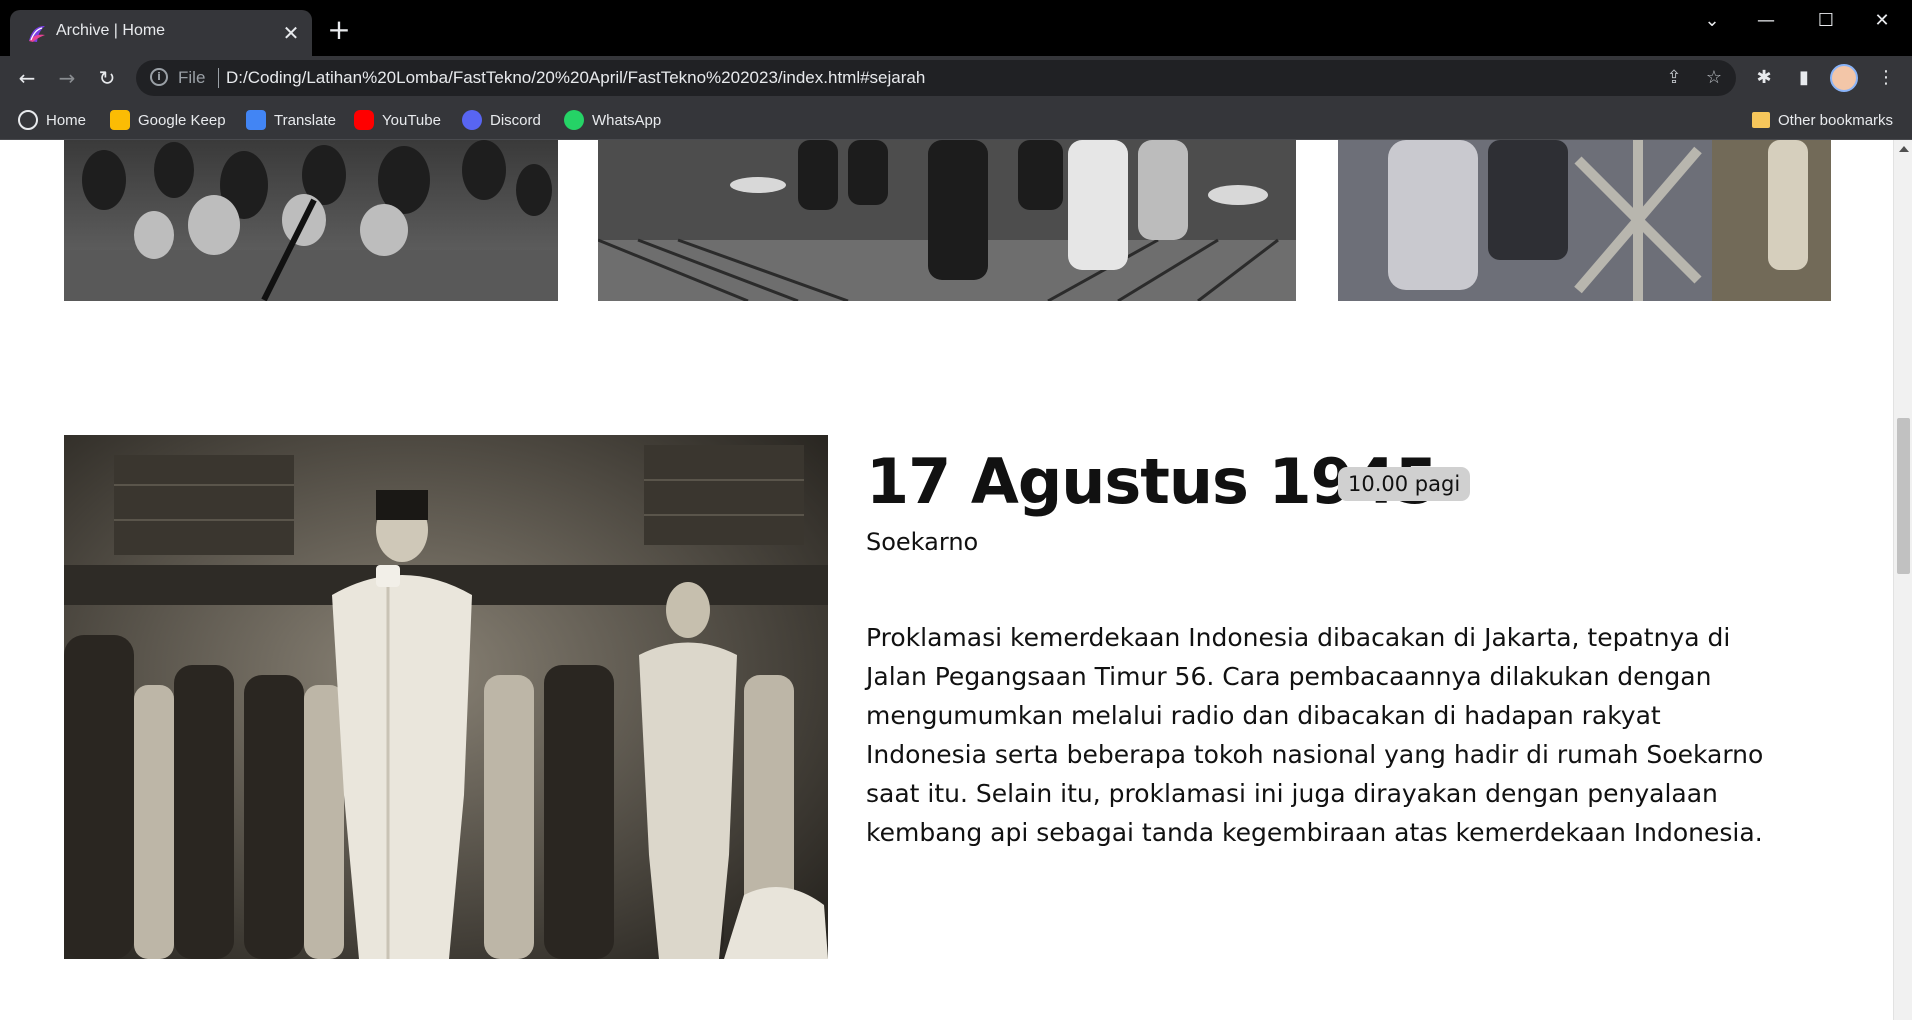 This screenshot has height=1020, width=1912. What do you see at coordinates (627, 120) in the screenshot?
I see `bookmark-label: WhatsApp` at bounding box center [627, 120].